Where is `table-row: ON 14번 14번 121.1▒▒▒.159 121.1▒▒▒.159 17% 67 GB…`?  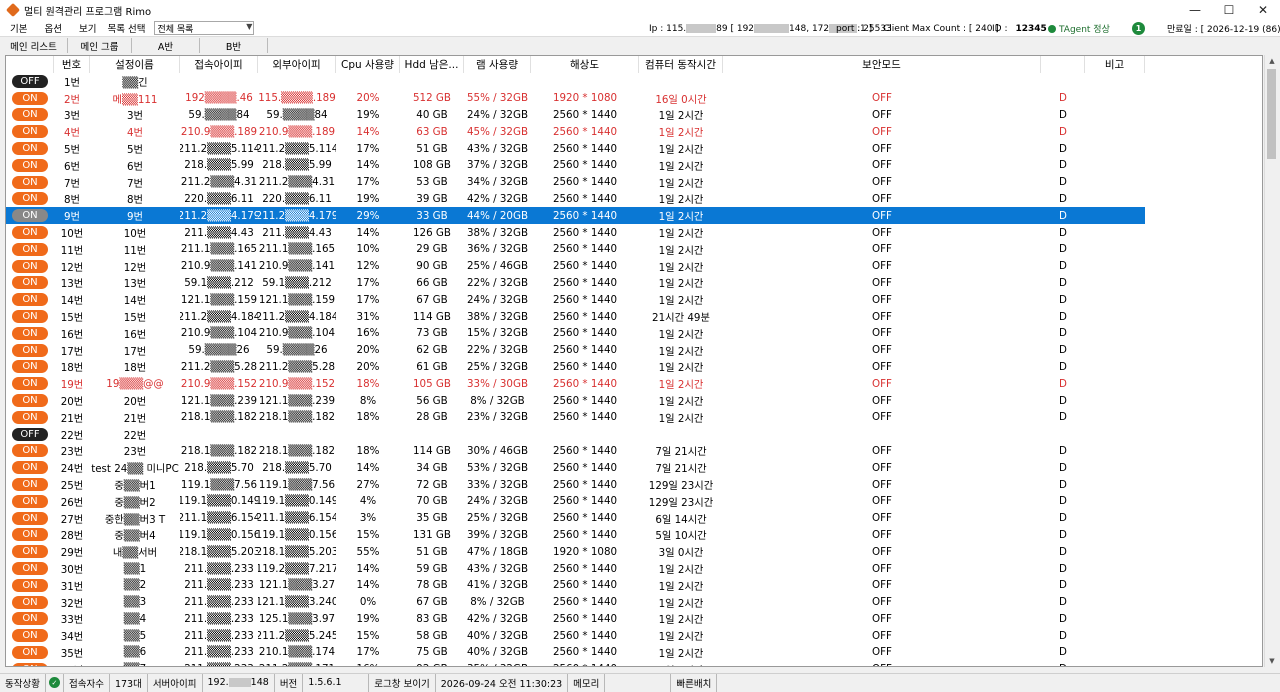
table-row: ON 14번 14번 121.1▒▒▒.159 121.1▒▒▒.159 17% 67 GB… is located at coordinates (575, 299).